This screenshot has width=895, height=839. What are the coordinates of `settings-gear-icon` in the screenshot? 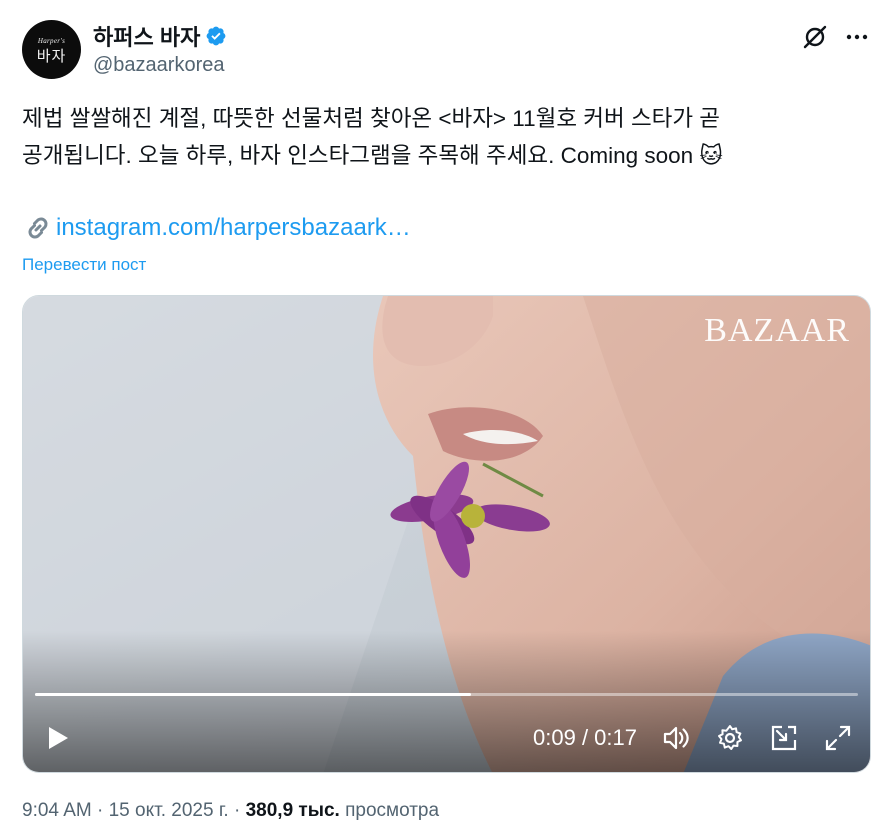 It's located at (730, 738).